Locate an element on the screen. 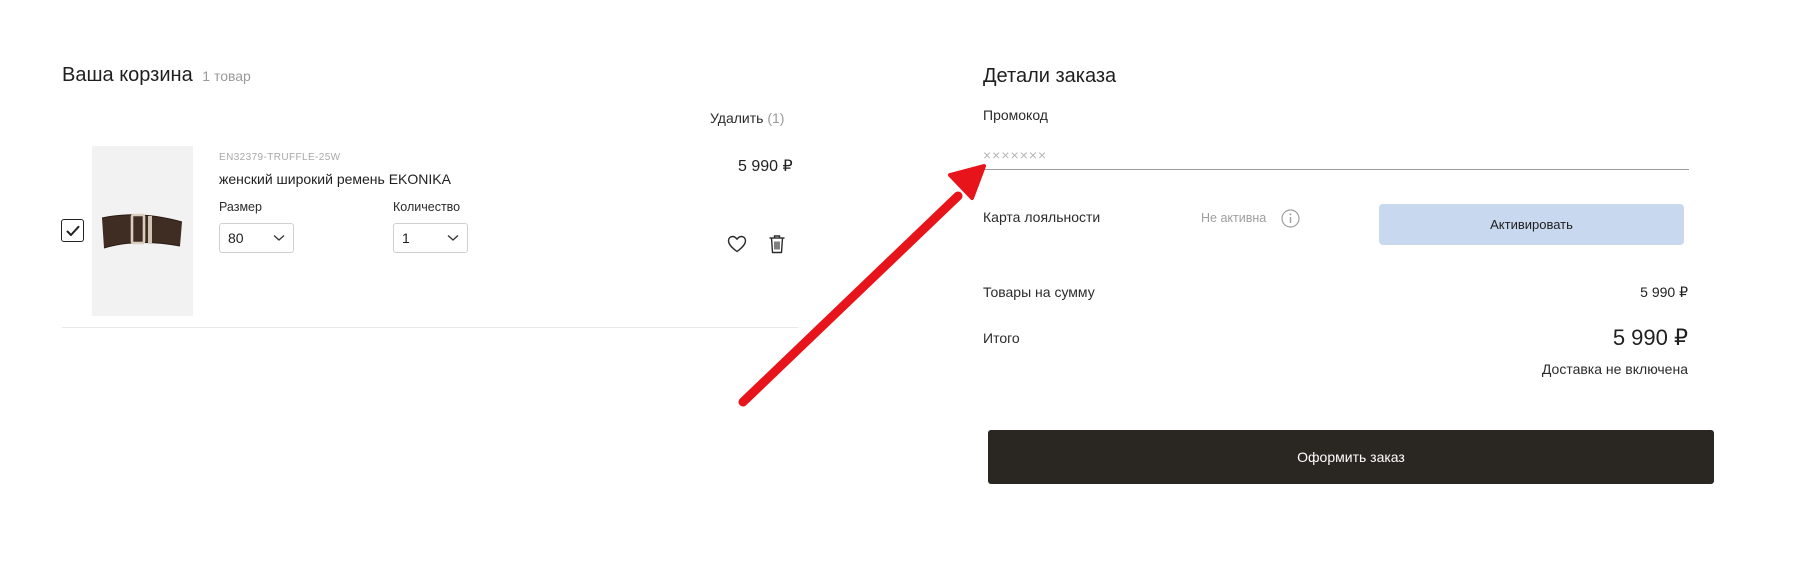 This screenshot has width=1793, height=572. info-icon is located at coordinates (1290, 218).